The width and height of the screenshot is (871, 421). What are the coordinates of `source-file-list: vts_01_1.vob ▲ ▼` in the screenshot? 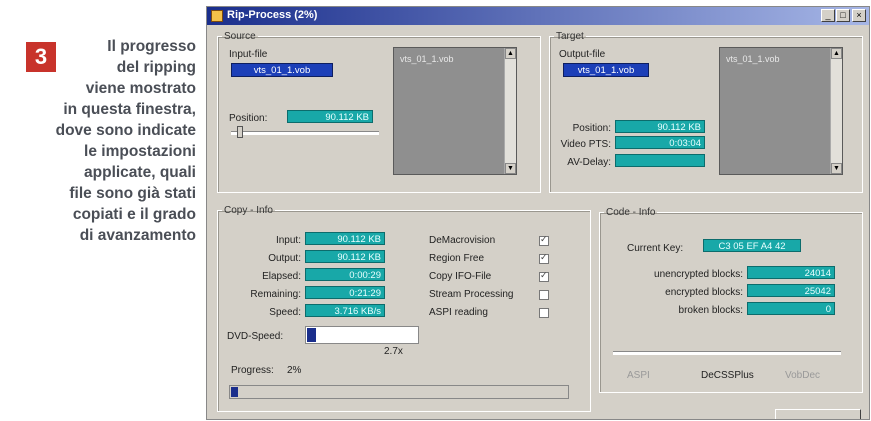 It's located at (455, 111).